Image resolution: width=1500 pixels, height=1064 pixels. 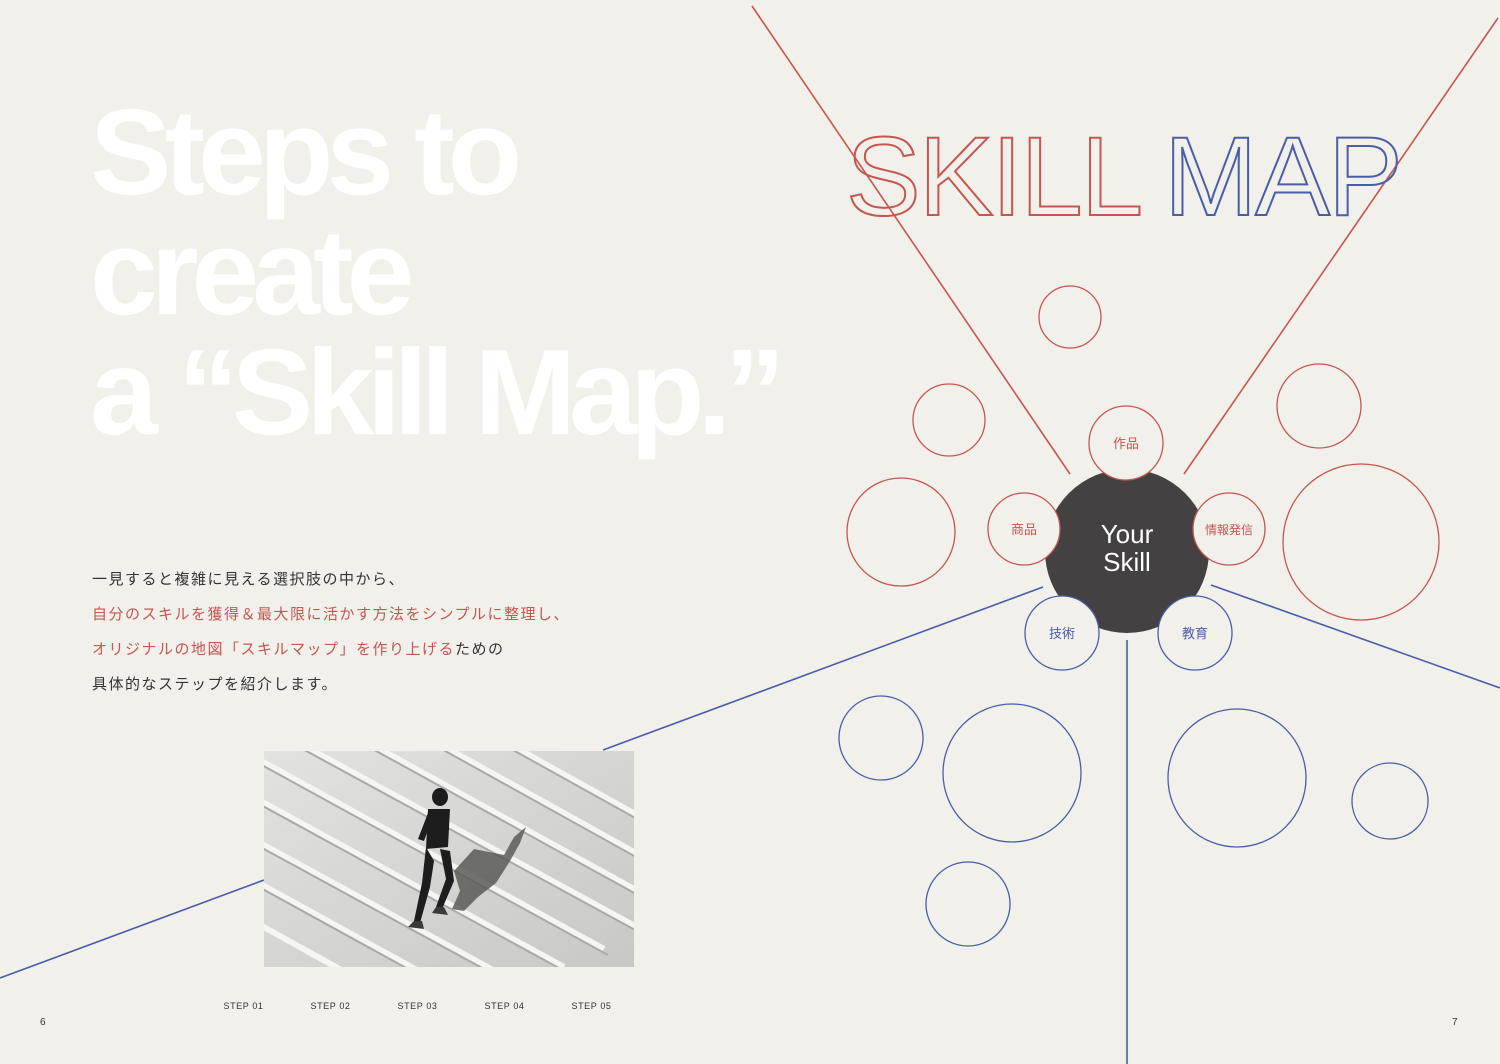 What do you see at coordinates (591, 1006) in the screenshot?
I see `step-05-link: STEP 05` at bounding box center [591, 1006].